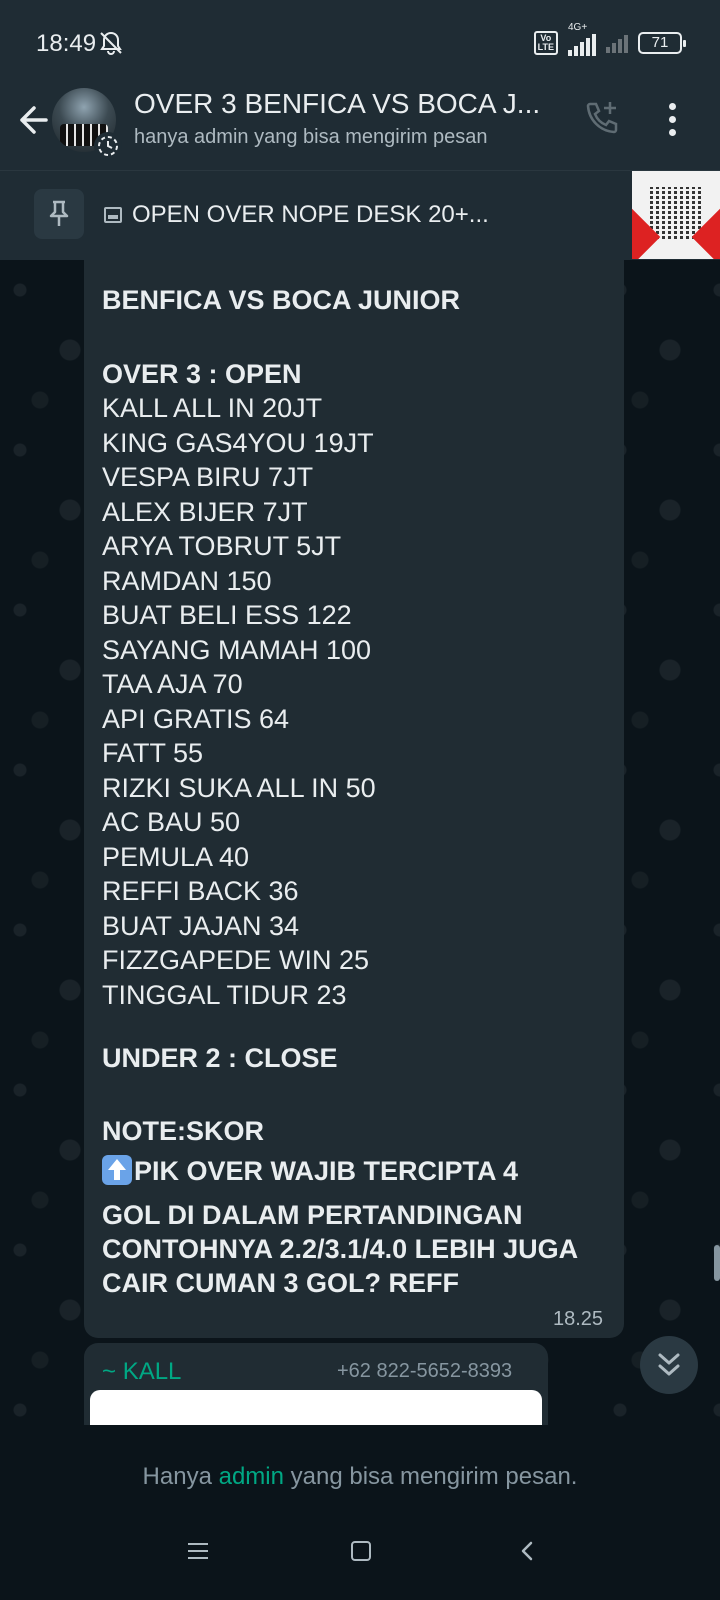 This screenshot has height=1600, width=720. What do you see at coordinates (220, 1058) in the screenshot?
I see `message-close-label: UNDER 2 : CLOSE` at bounding box center [220, 1058].